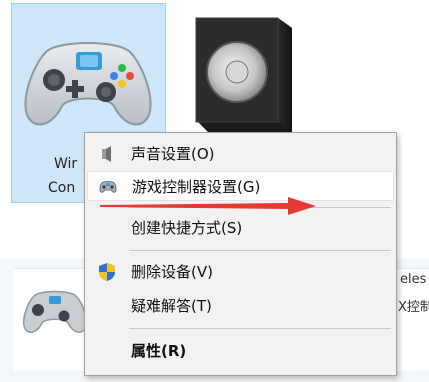 Image resolution: width=429 pixels, height=382 pixels. Describe the element at coordinates (172, 272) in the screenshot. I see `menu-label: 删除设备(V)` at that location.